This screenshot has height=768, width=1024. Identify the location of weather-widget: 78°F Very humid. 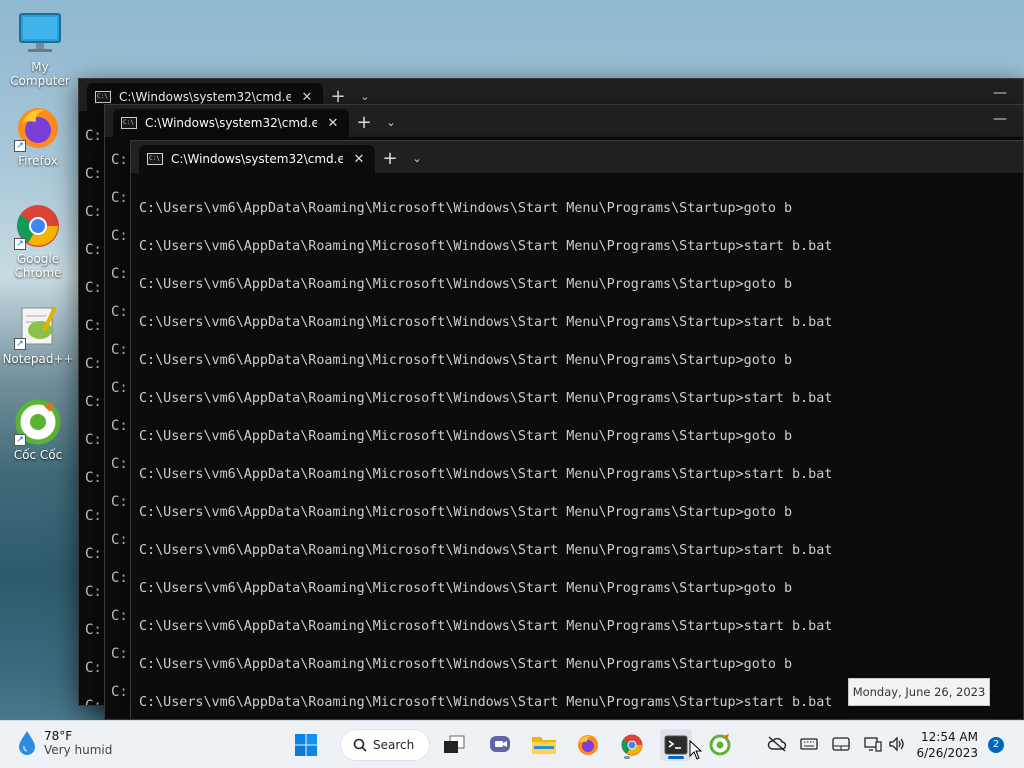
(64, 743).